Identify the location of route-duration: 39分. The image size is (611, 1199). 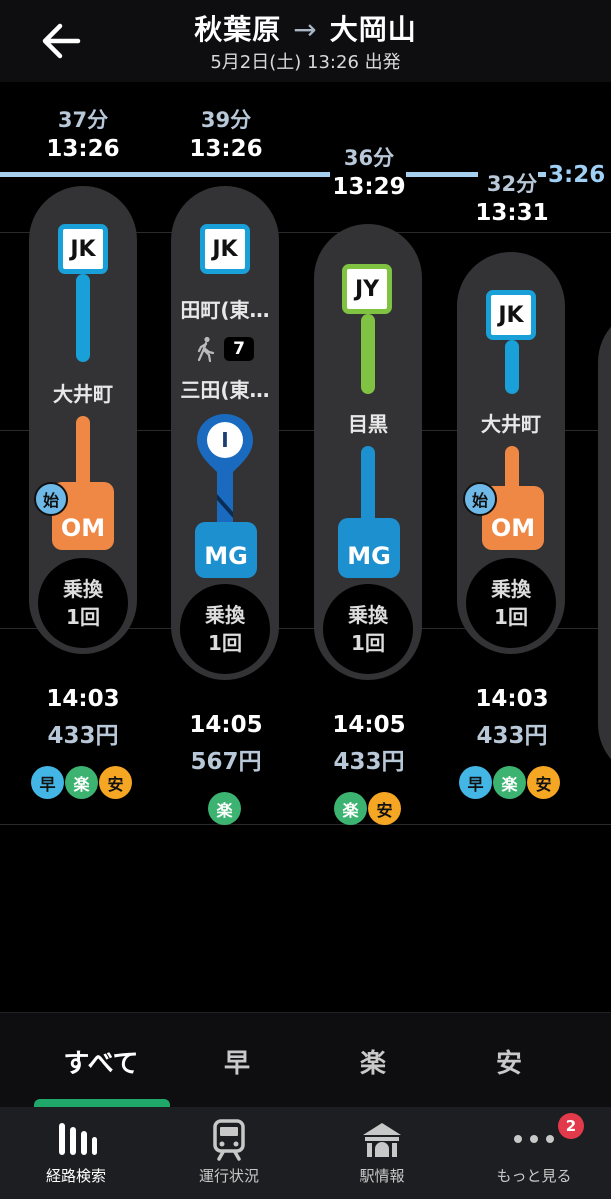
(226, 120).